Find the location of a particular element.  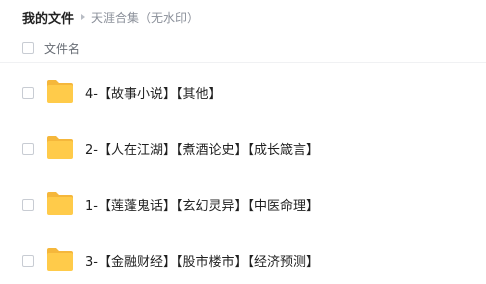

file-name: 1-【莲蓬鬼话】【玄幻灵异】【中医命理】 is located at coordinates (202, 204).